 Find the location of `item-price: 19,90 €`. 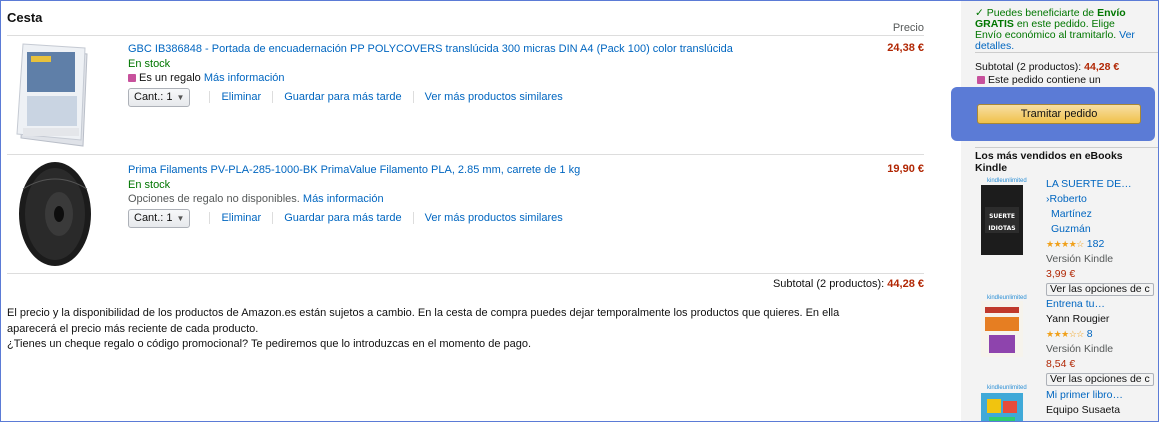

item-price: 19,90 € is located at coordinates (905, 169).